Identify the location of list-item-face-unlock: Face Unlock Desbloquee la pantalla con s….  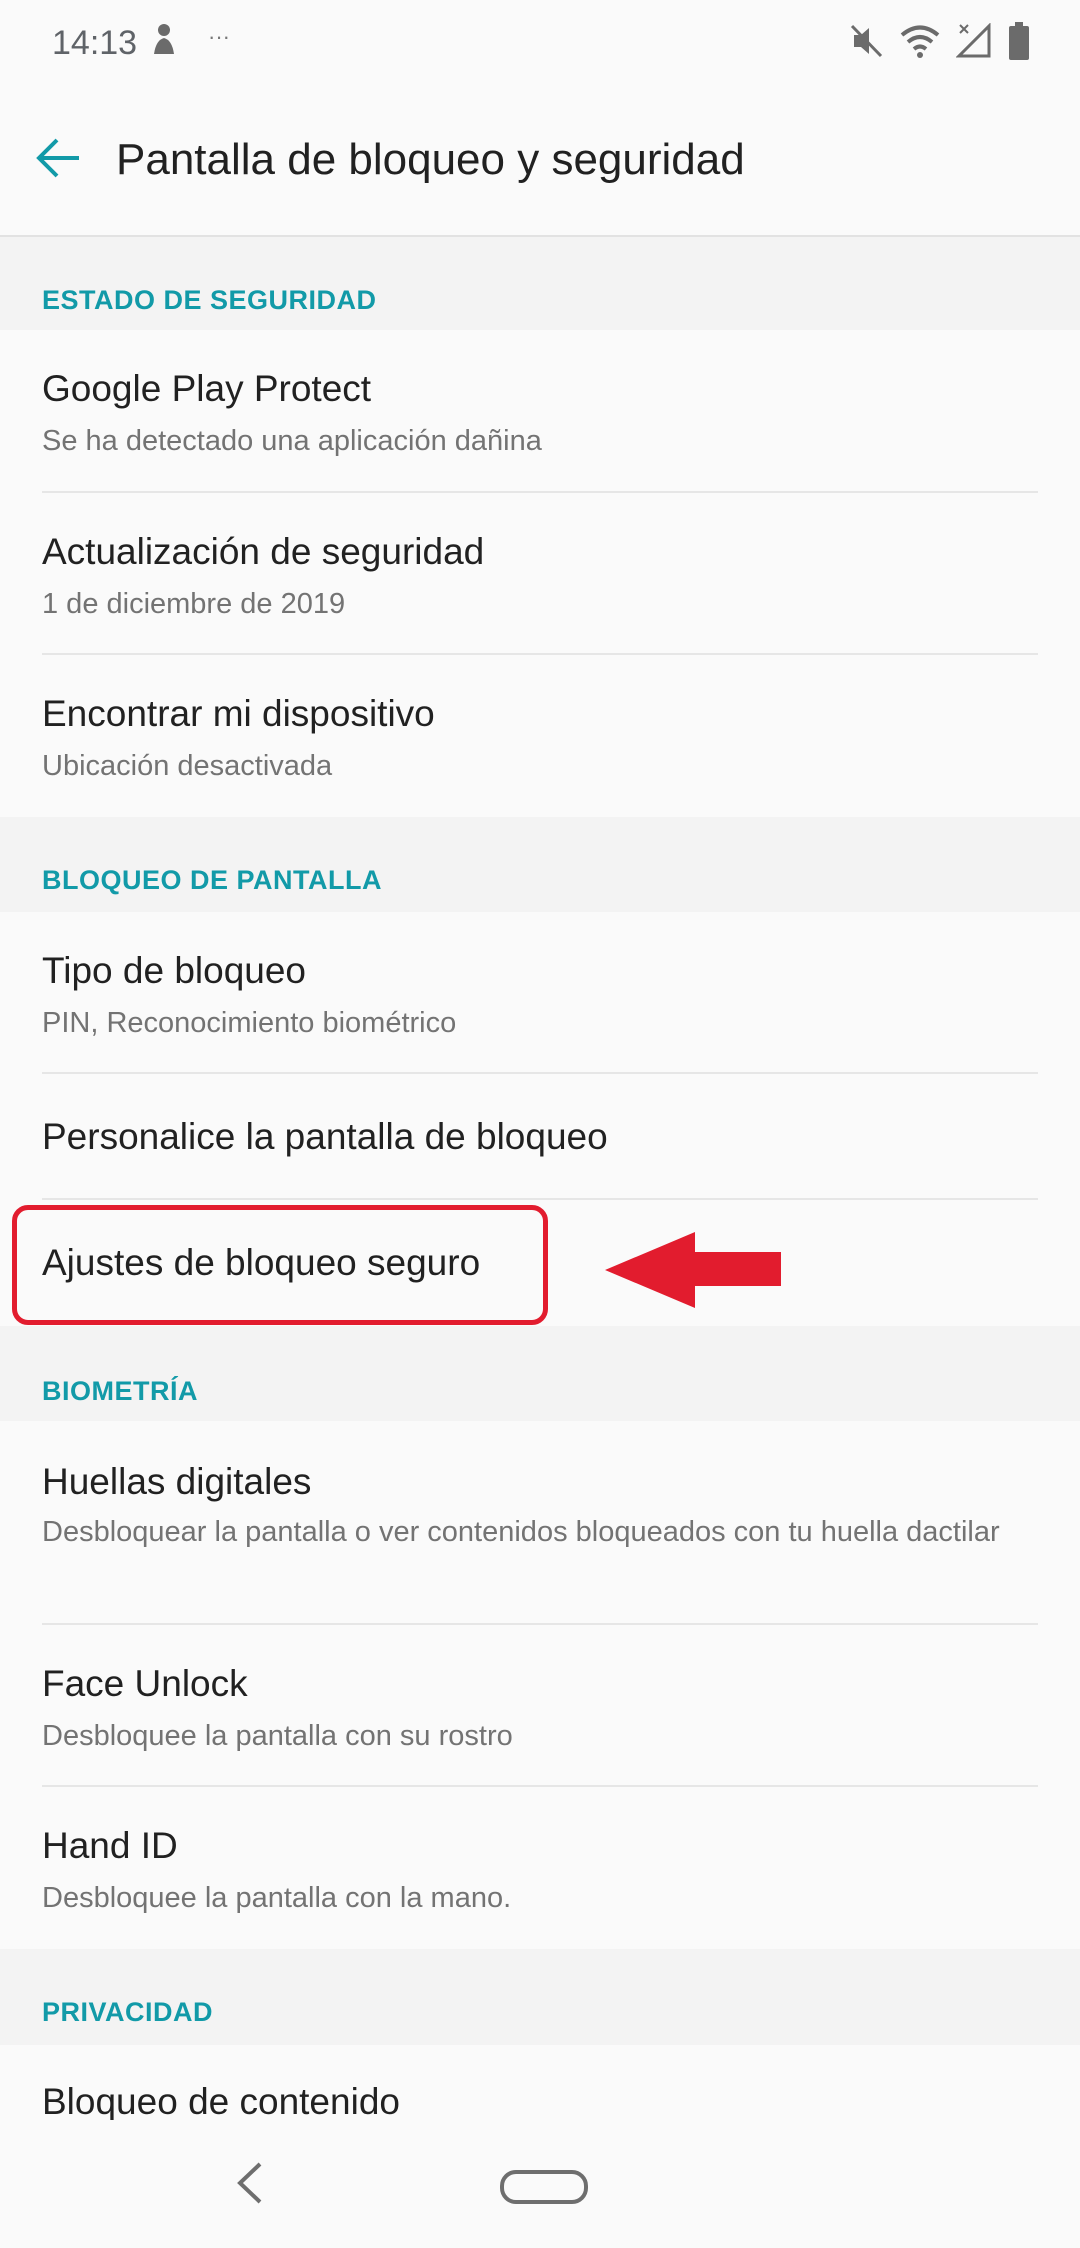
(540, 1706).